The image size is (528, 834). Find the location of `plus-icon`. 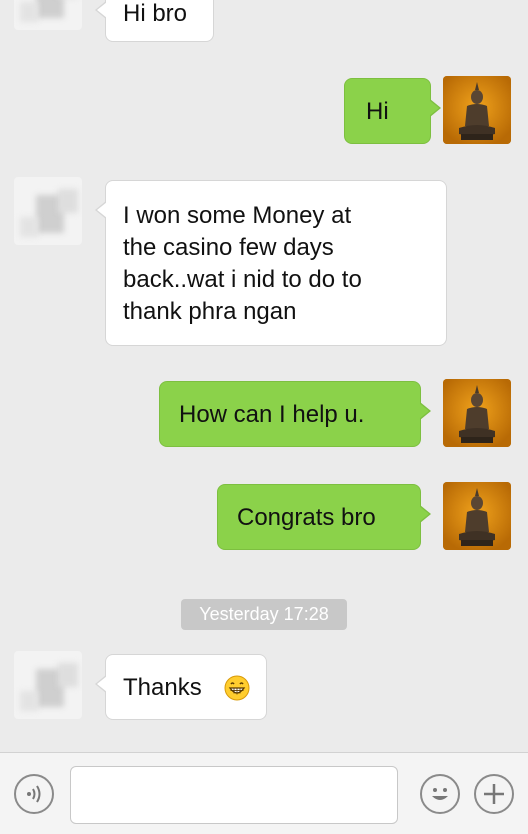

plus-icon is located at coordinates (494, 794).